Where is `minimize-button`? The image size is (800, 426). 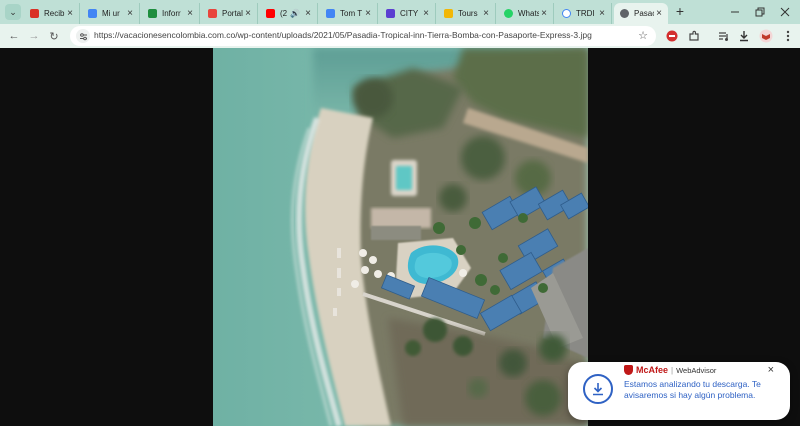 minimize-button is located at coordinates (735, 12).